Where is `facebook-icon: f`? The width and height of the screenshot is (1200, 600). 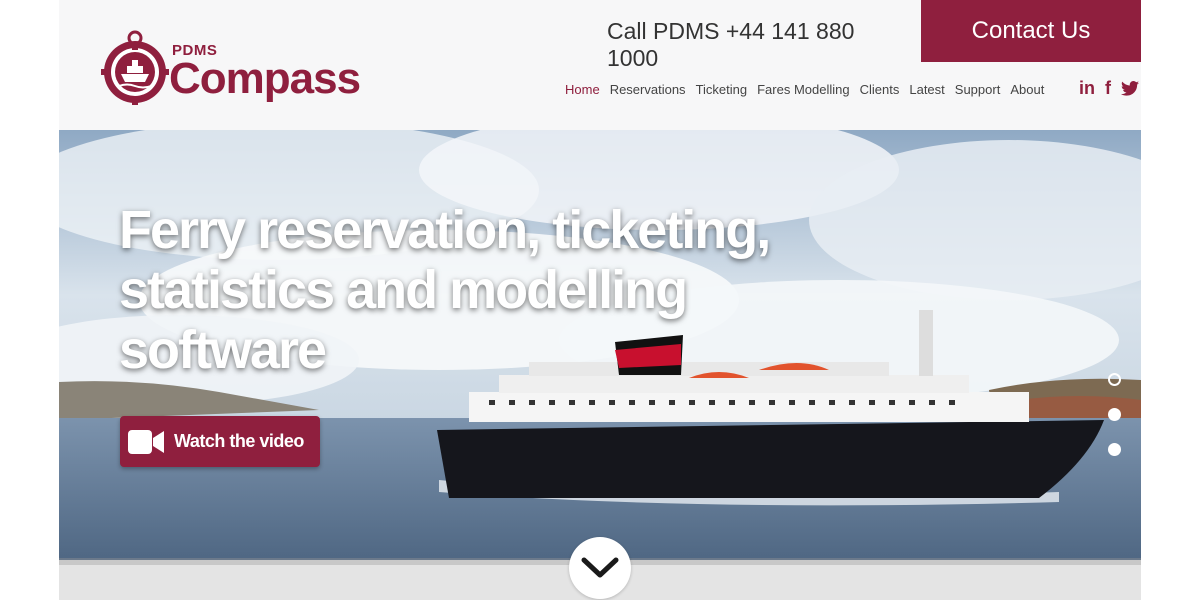 facebook-icon: f is located at coordinates (1108, 88).